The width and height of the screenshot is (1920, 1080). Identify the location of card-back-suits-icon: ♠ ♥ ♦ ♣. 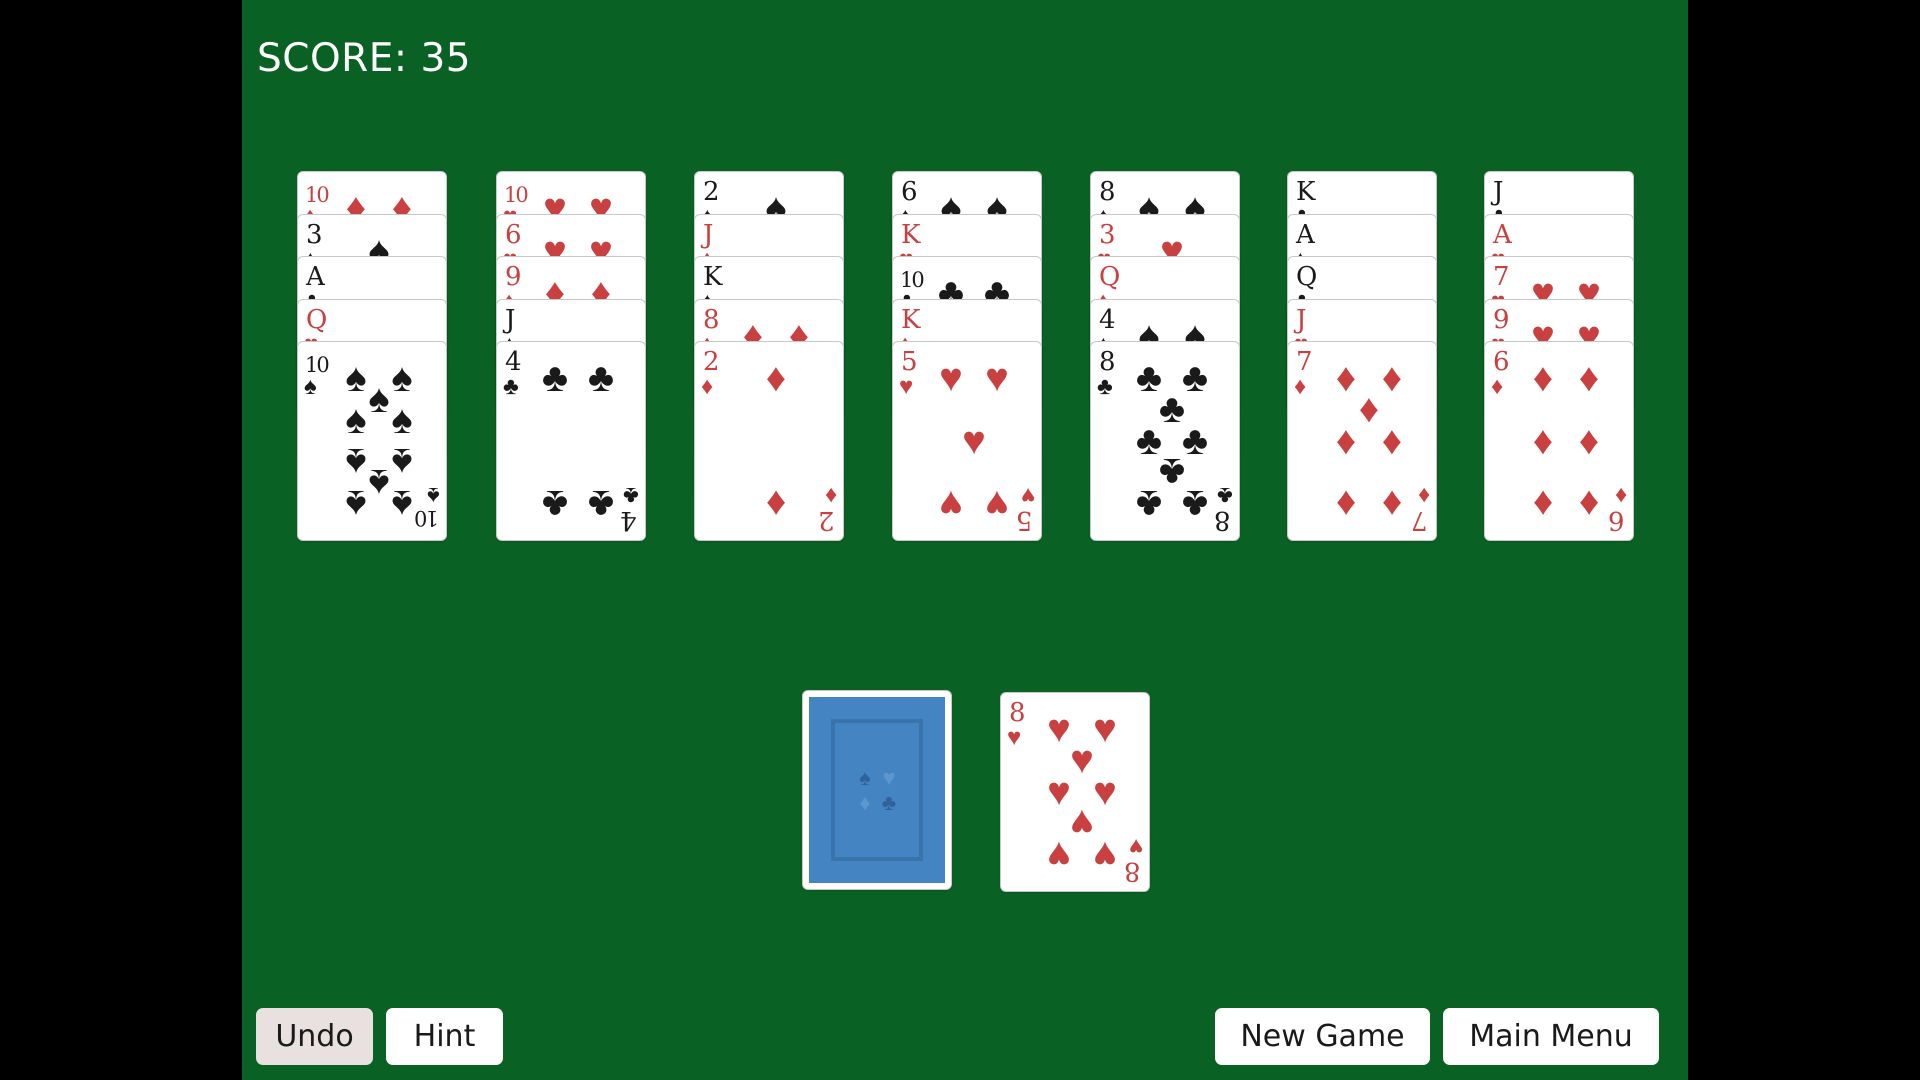
(878, 790).